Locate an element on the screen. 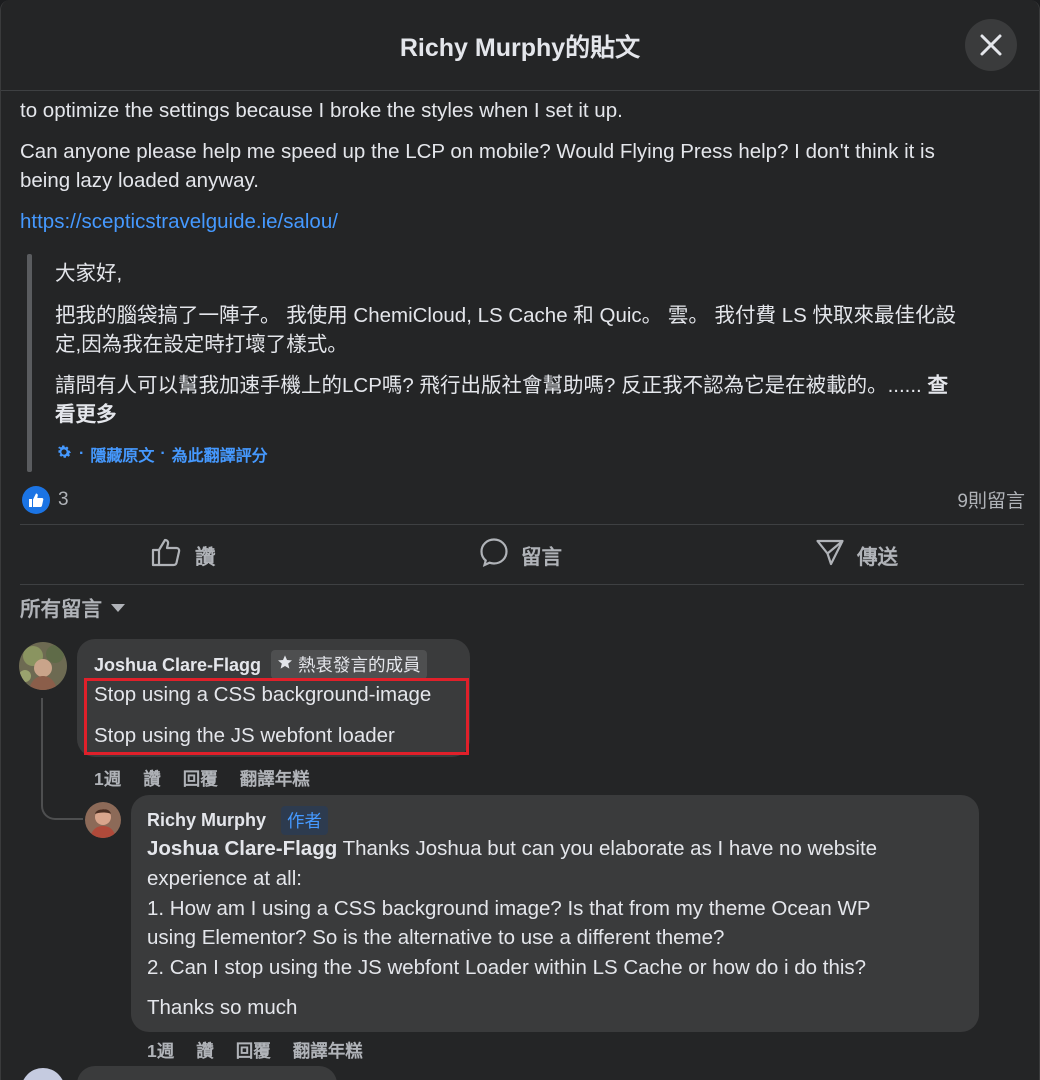 The width and height of the screenshot is (1040, 1080). comment-label: 留言 is located at coordinates (541, 557).